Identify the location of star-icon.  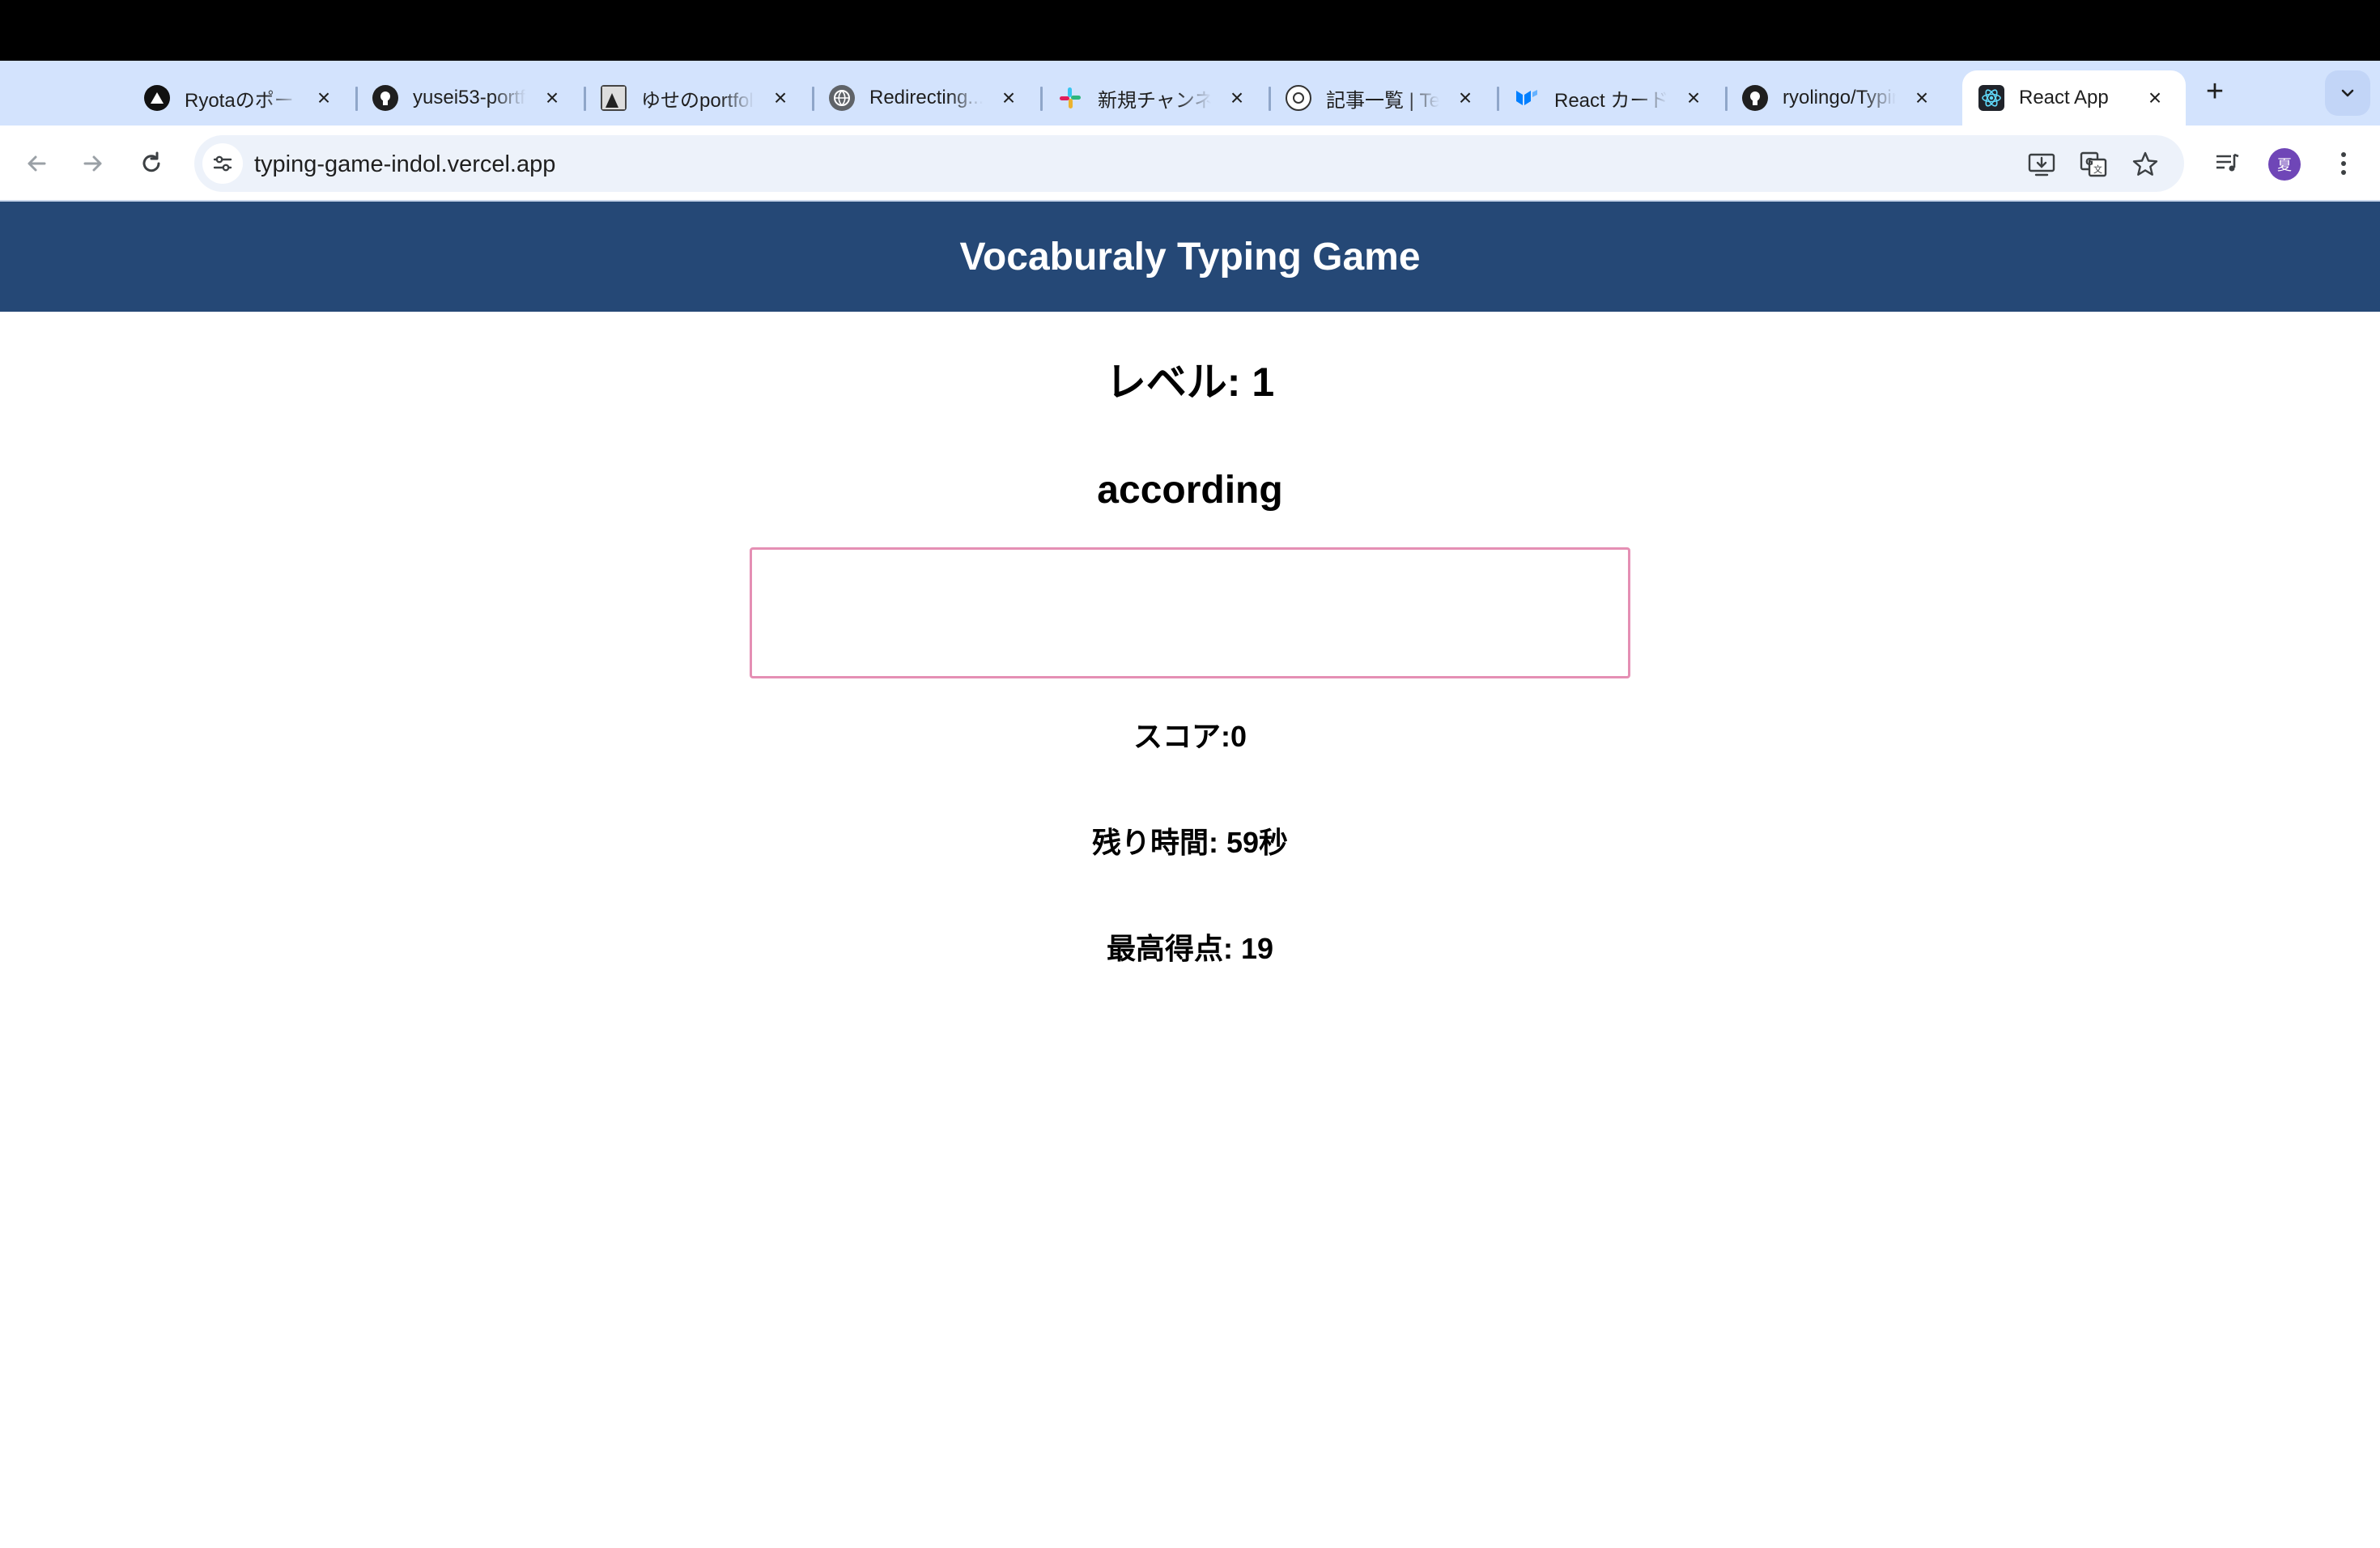
(2145, 164).